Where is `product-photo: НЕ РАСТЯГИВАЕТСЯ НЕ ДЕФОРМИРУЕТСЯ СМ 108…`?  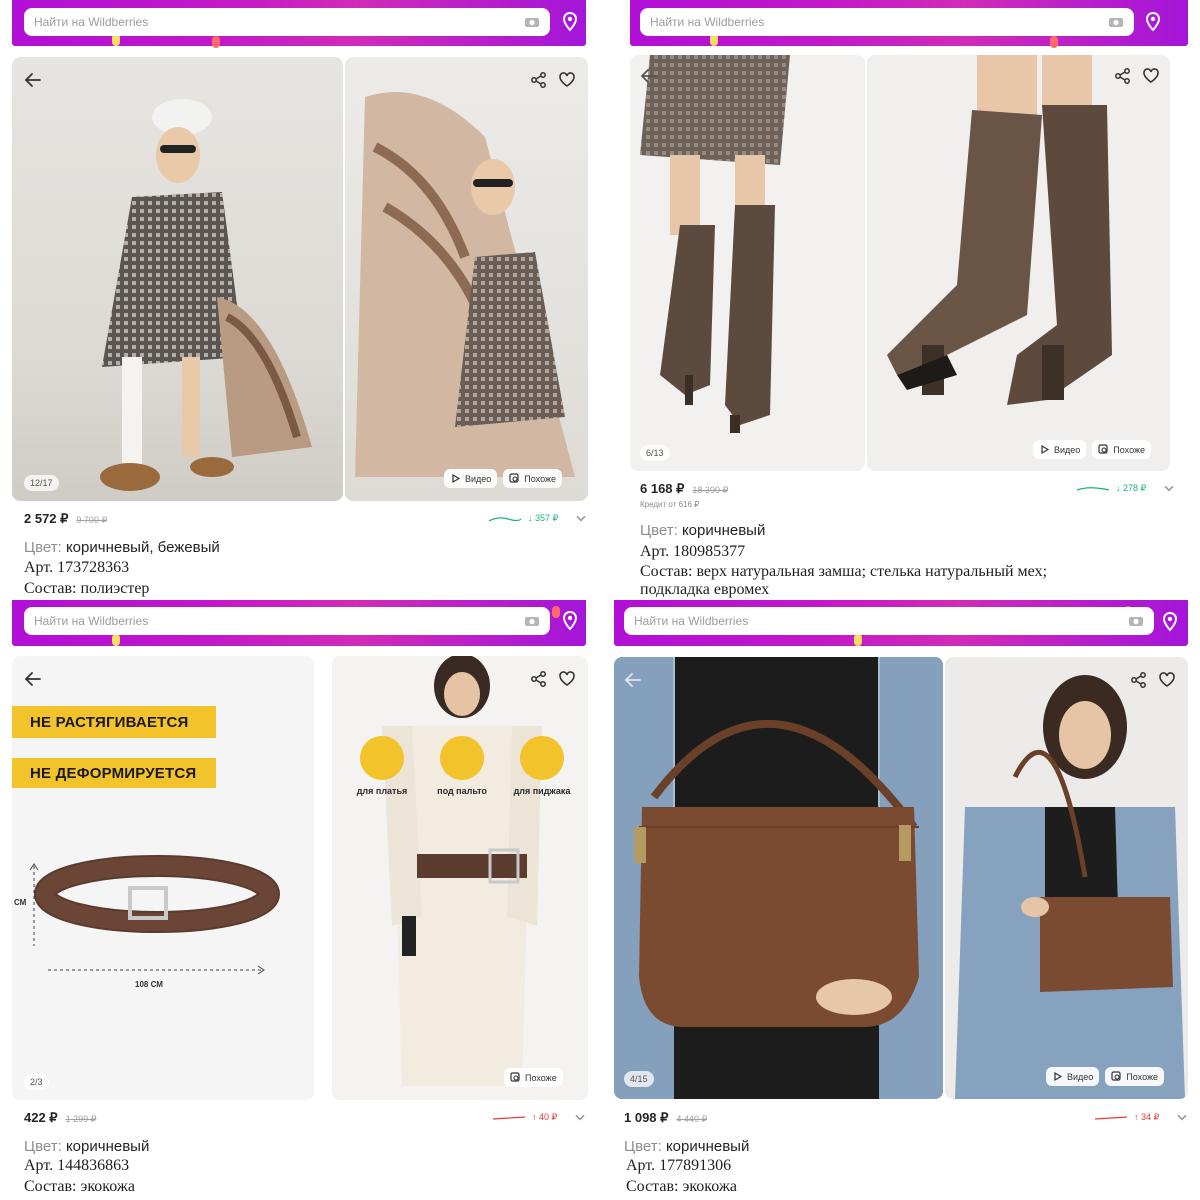 product-photo: НЕ РАСТЯГИВАЕТСЯ НЕ ДЕФОРМИРУЕТСЯ СМ 108… is located at coordinates (163, 878).